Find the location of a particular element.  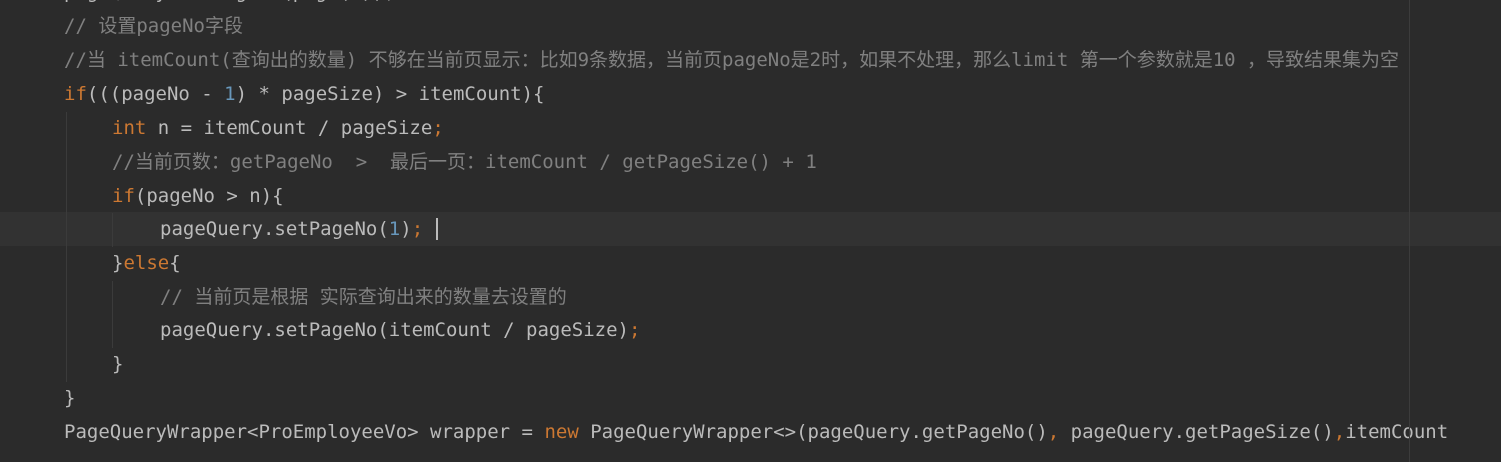

code-line-4: int n = itemCount / pageSize; is located at coordinates (750, 128).